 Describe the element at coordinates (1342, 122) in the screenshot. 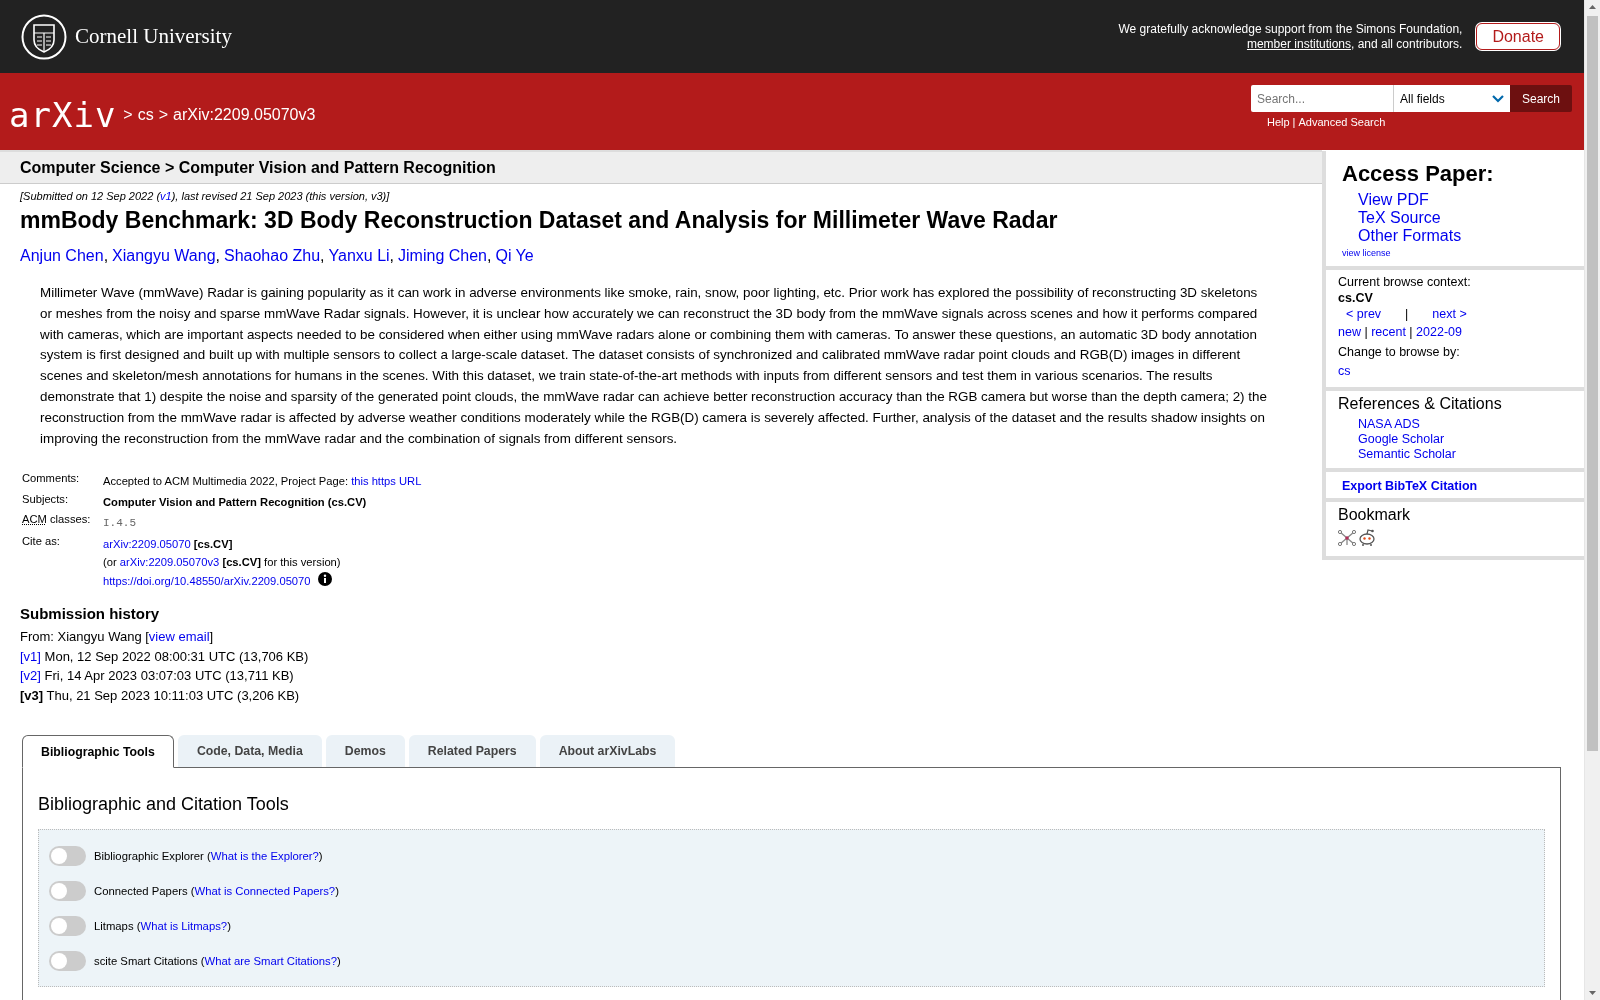

I see `search-help-link: Advanced Search` at that location.